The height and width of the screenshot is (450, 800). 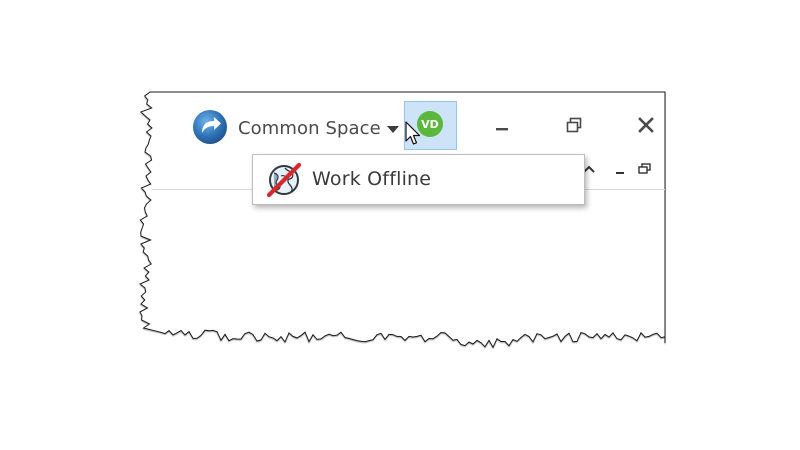 I want to click on caret-down-icon, so click(x=392, y=129).